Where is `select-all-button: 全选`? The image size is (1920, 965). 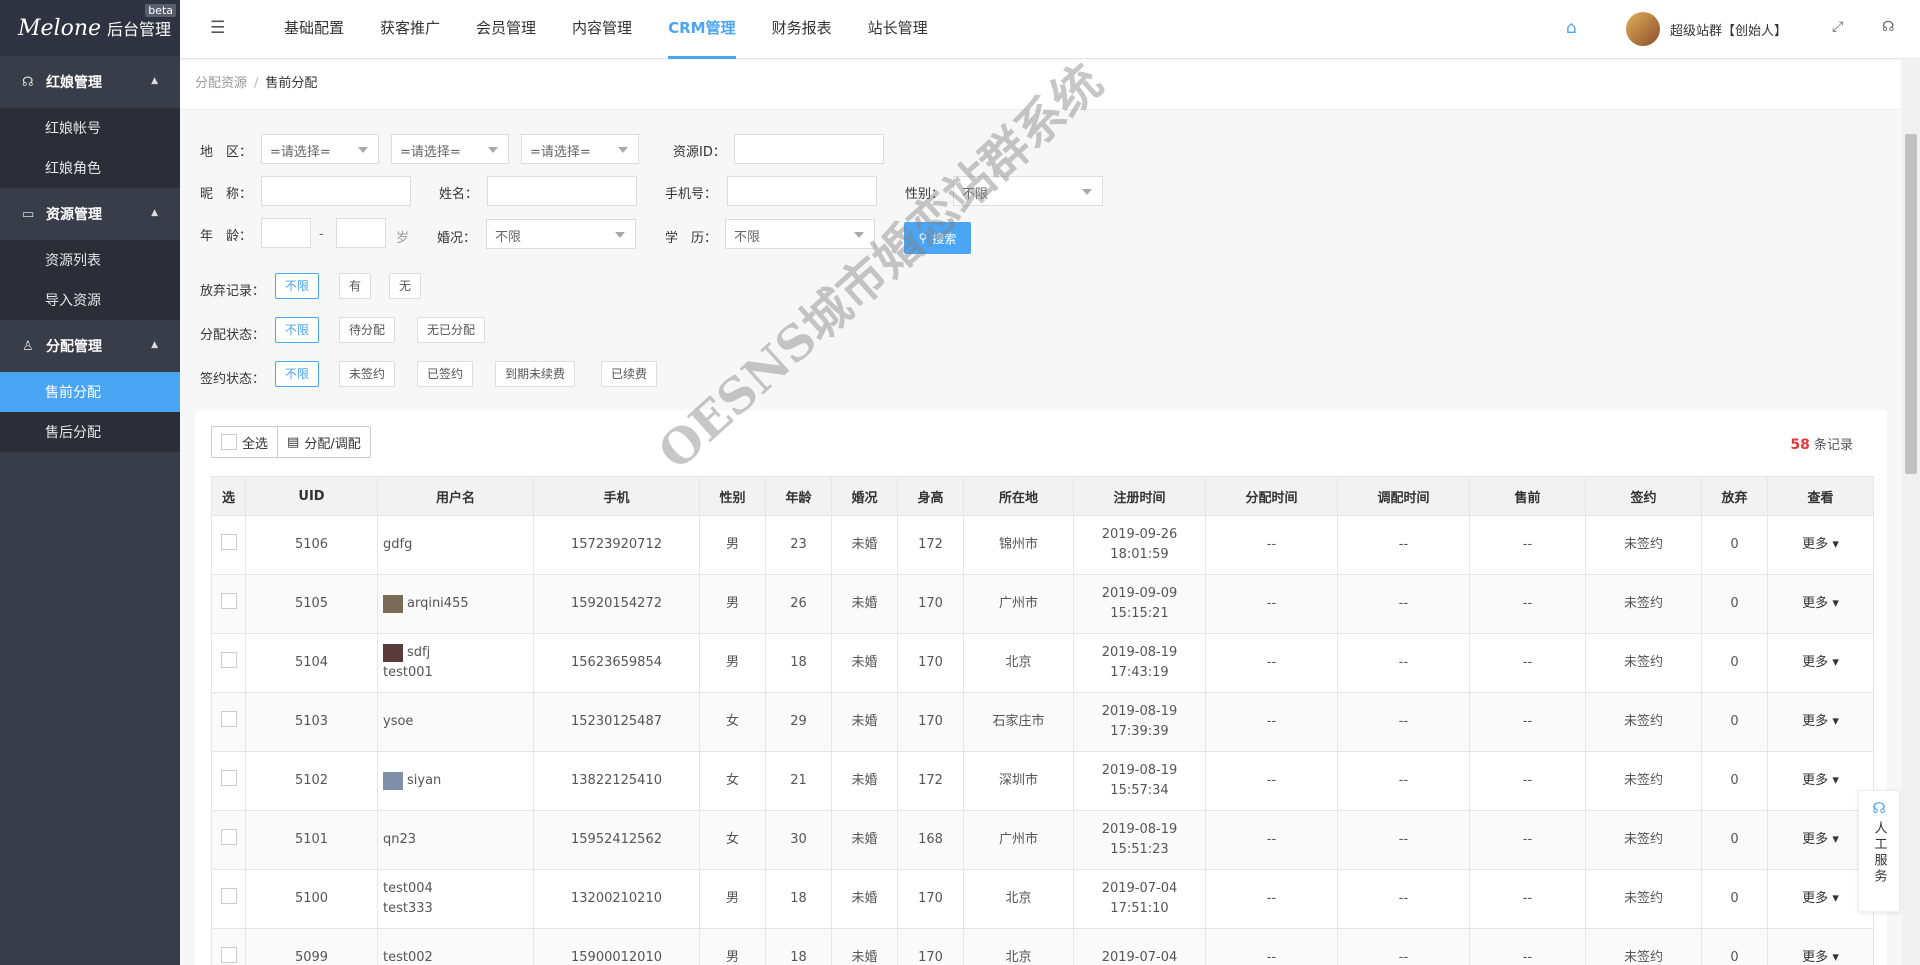
select-all-button: 全选 is located at coordinates (244, 442).